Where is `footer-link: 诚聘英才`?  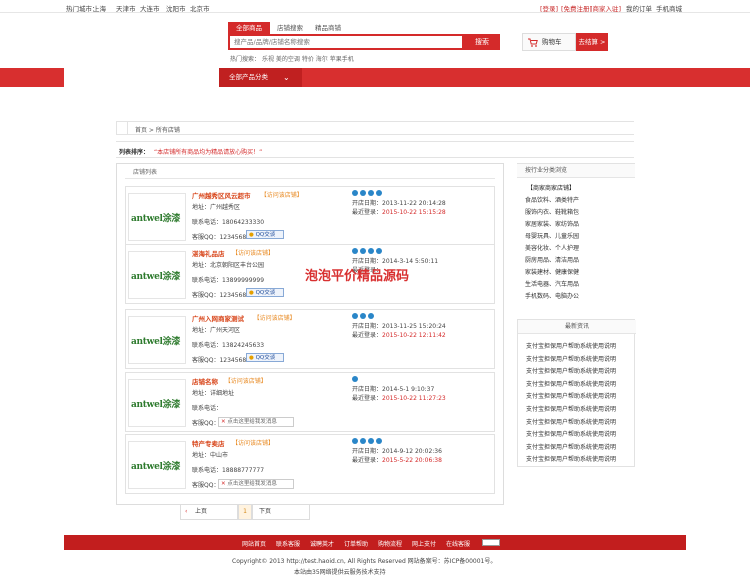 footer-link: 诚聘英才 is located at coordinates (322, 543).